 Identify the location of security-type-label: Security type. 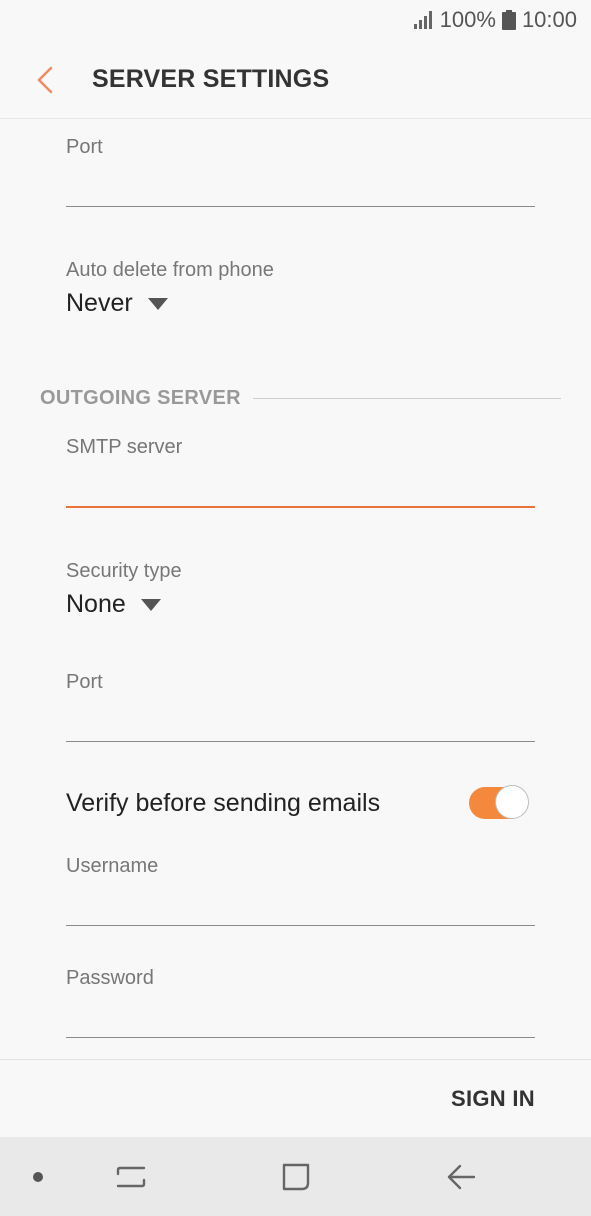
(124, 571).